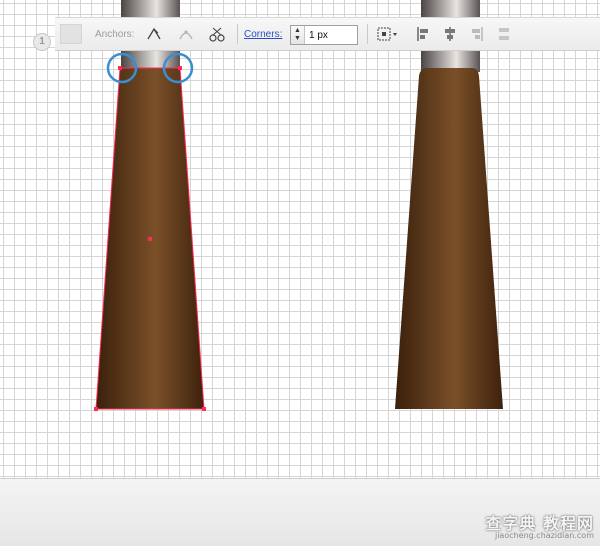  I want to click on convert-anchor-smooth-icon, so click(186, 34).